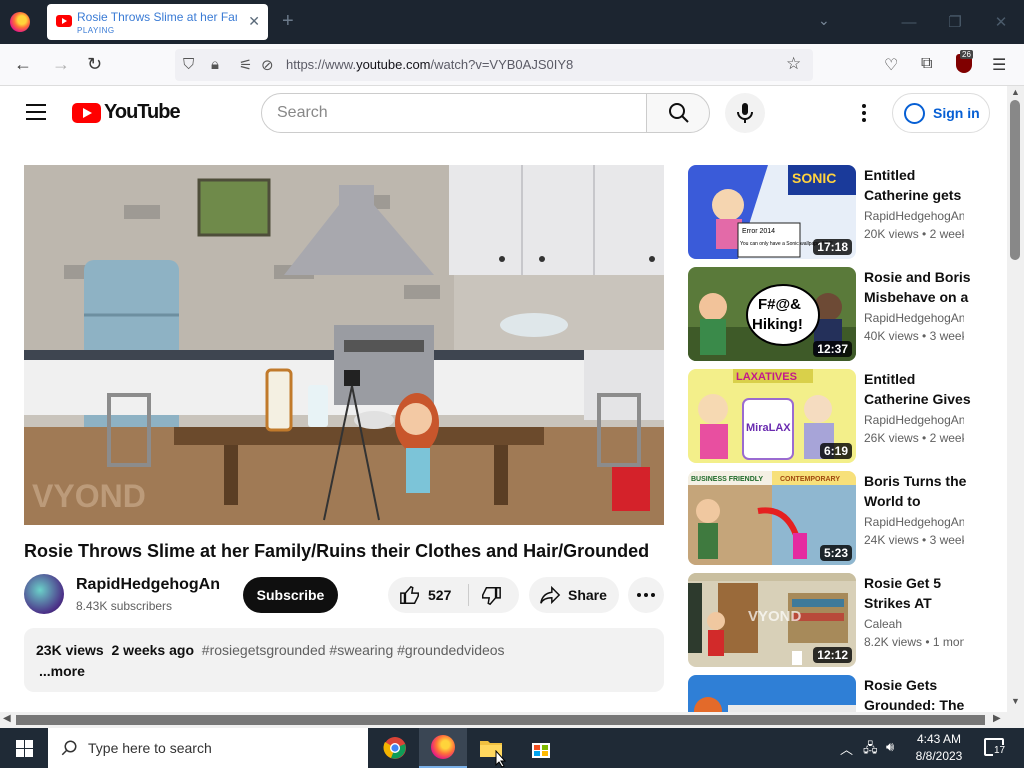 The image size is (1024, 768). Describe the element at coordinates (846, 748) in the screenshot. I see `tray-chevron-icon: ︿` at that location.